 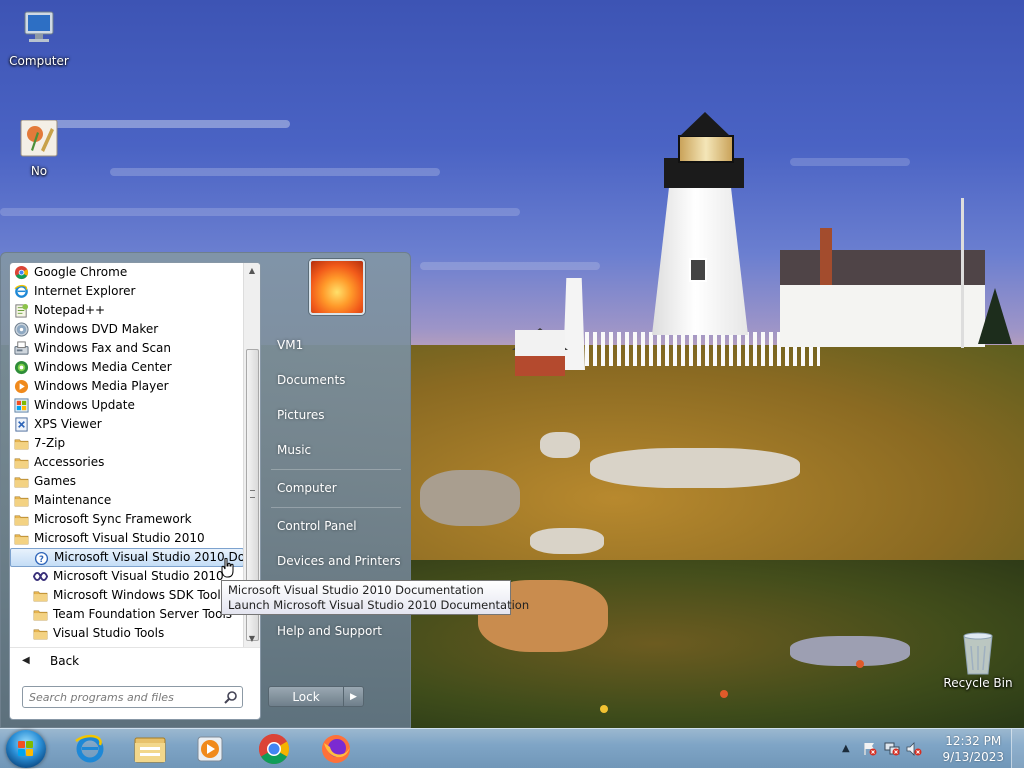 I want to click on chrome-icon, so click(x=21, y=272).